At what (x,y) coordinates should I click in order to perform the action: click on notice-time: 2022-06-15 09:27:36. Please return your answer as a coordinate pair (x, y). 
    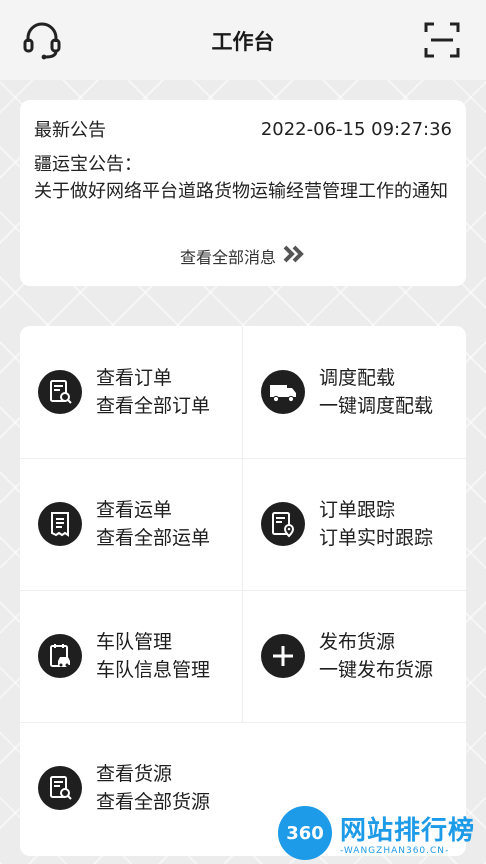
    Looking at the image, I should click on (356, 129).